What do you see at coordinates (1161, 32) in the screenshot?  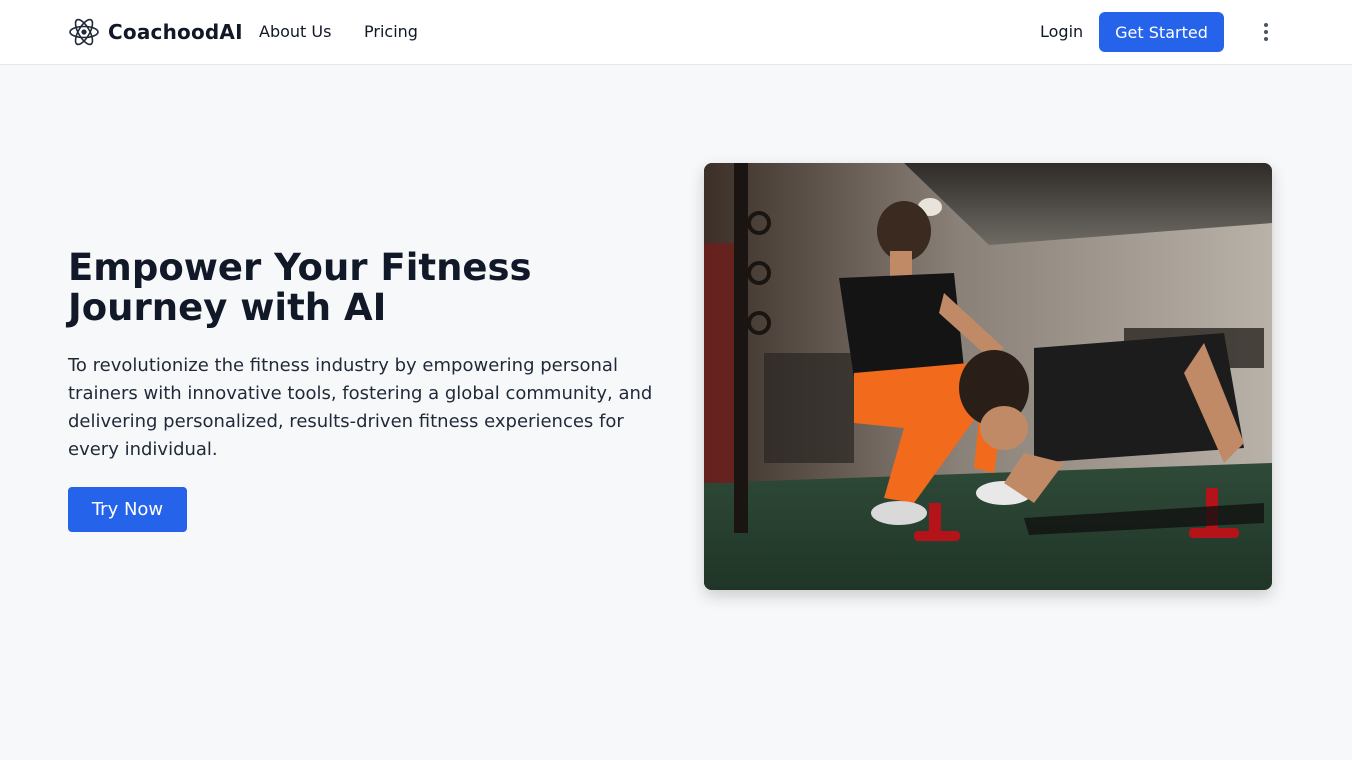 I see `get-started-button: Get Started` at bounding box center [1161, 32].